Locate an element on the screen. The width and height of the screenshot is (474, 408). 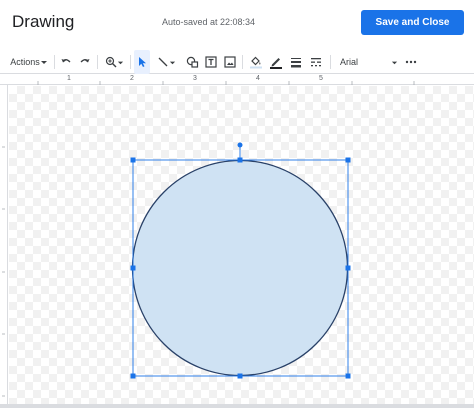
font-label: Arial is located at coordinates (349, 62).